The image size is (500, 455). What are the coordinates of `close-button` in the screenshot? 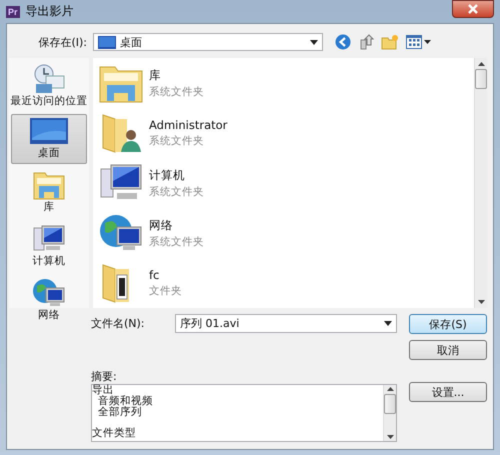 It's located at (473, 9).